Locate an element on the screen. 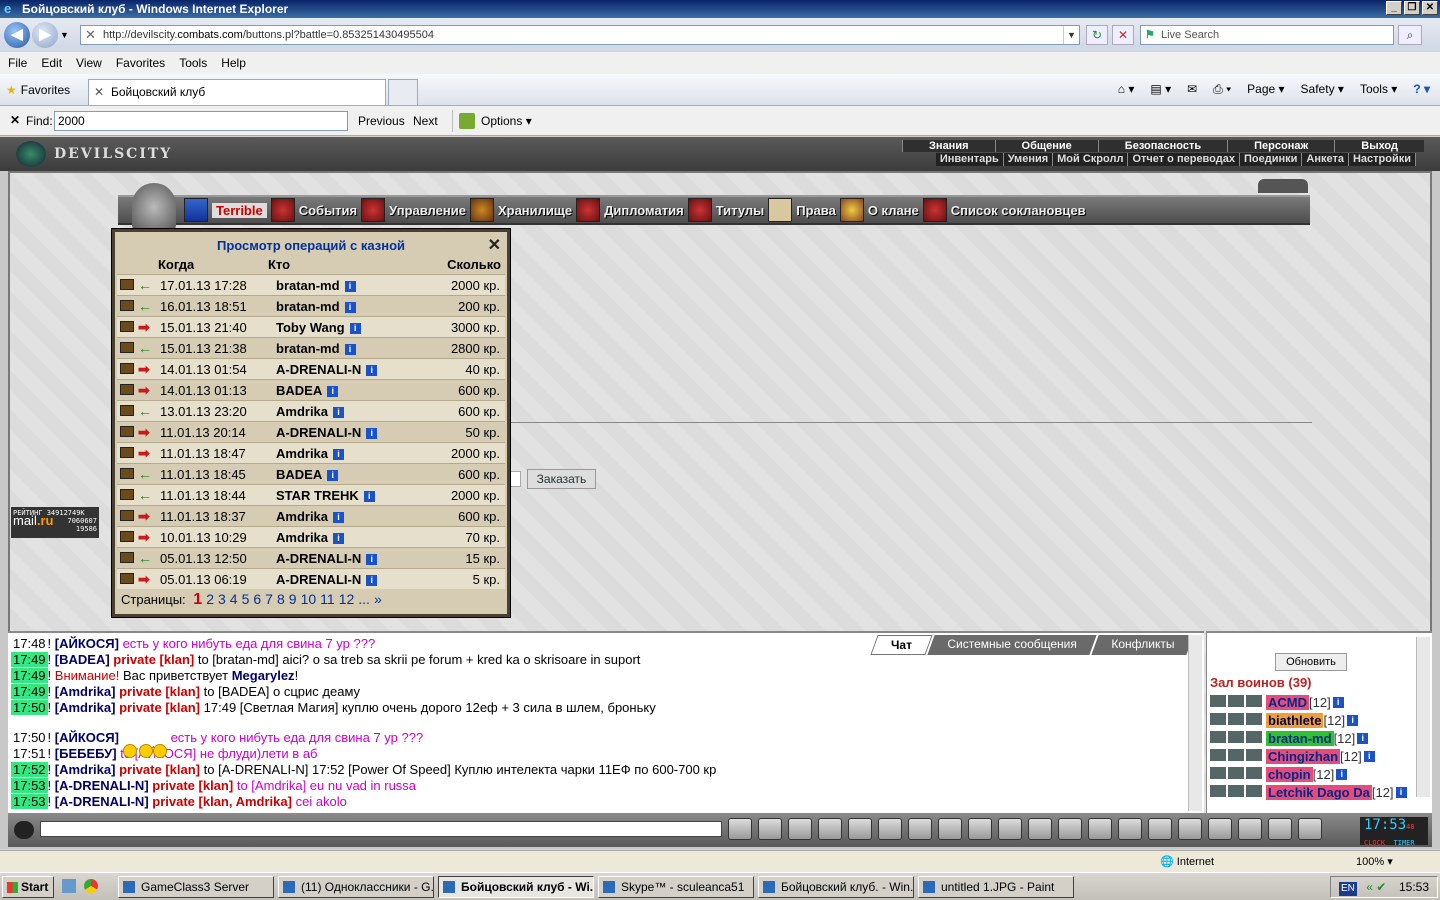  top-menu-character: Персонаж is located at coordinates (1281, 146).